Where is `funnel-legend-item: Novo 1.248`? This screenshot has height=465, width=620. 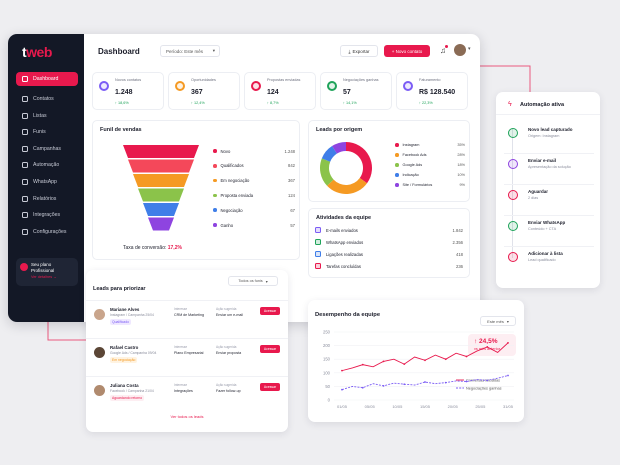
funnel-legend-item: Novo 1.248 is located at coordinates (254, 151).